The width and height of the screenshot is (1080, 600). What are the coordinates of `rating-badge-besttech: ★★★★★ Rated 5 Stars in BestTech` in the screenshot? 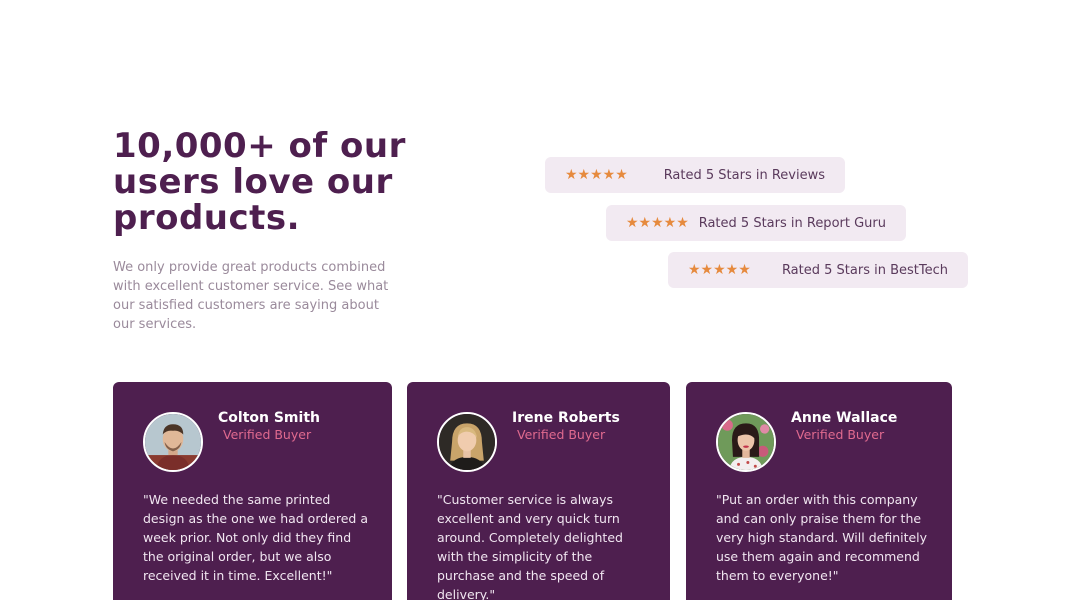 It's located at (818, 270).